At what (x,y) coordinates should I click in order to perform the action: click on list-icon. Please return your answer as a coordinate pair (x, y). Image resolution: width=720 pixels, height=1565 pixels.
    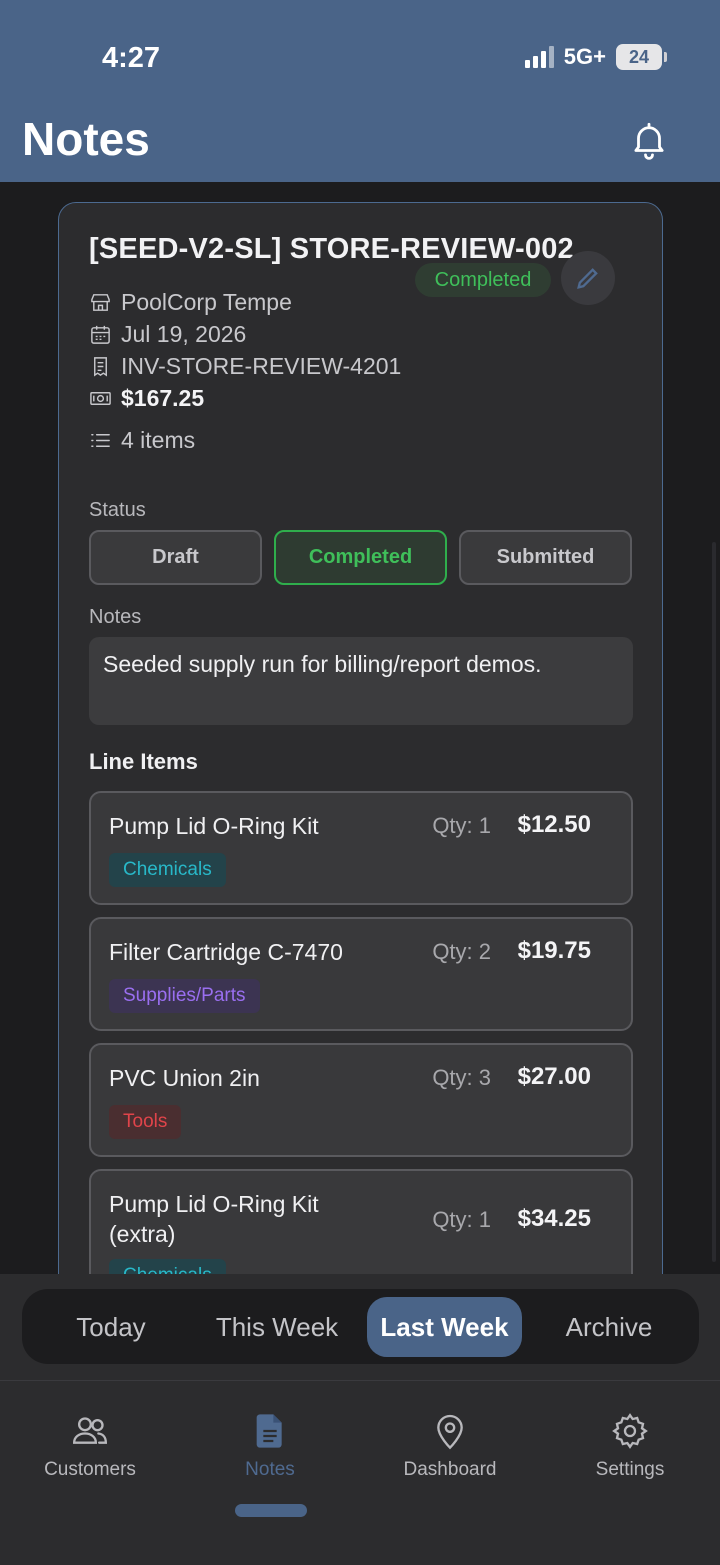
    Looking at the image, I should click on (100, 440).